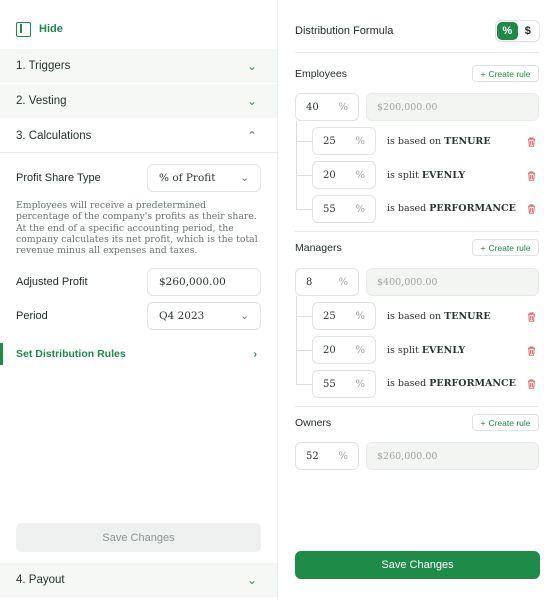 The width and height of the screenshot is (551, 600). I want to click on managers-create-rule-button: + Create rule, so click(505, 247).